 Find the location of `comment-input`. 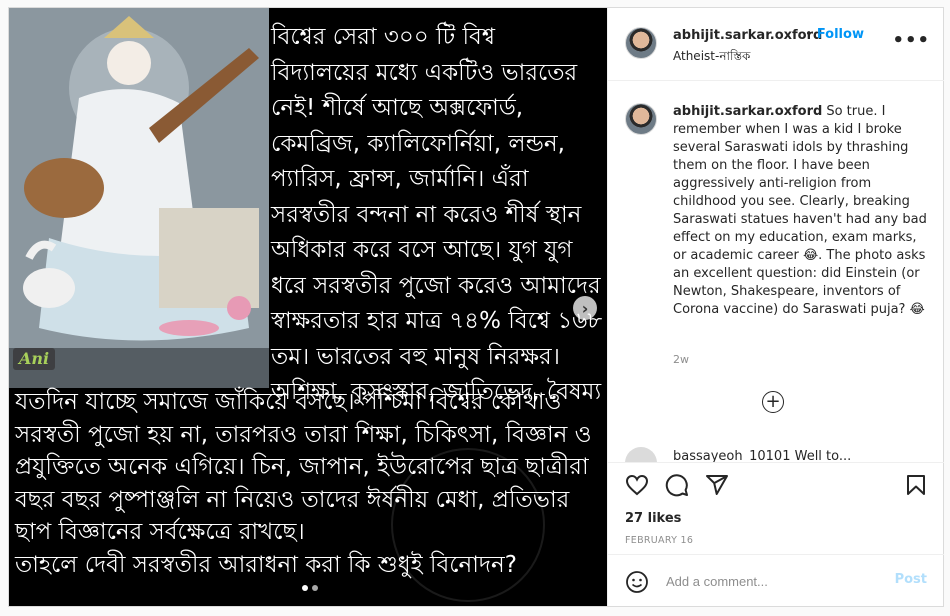

comment-input is located at coordinates (776, 581).